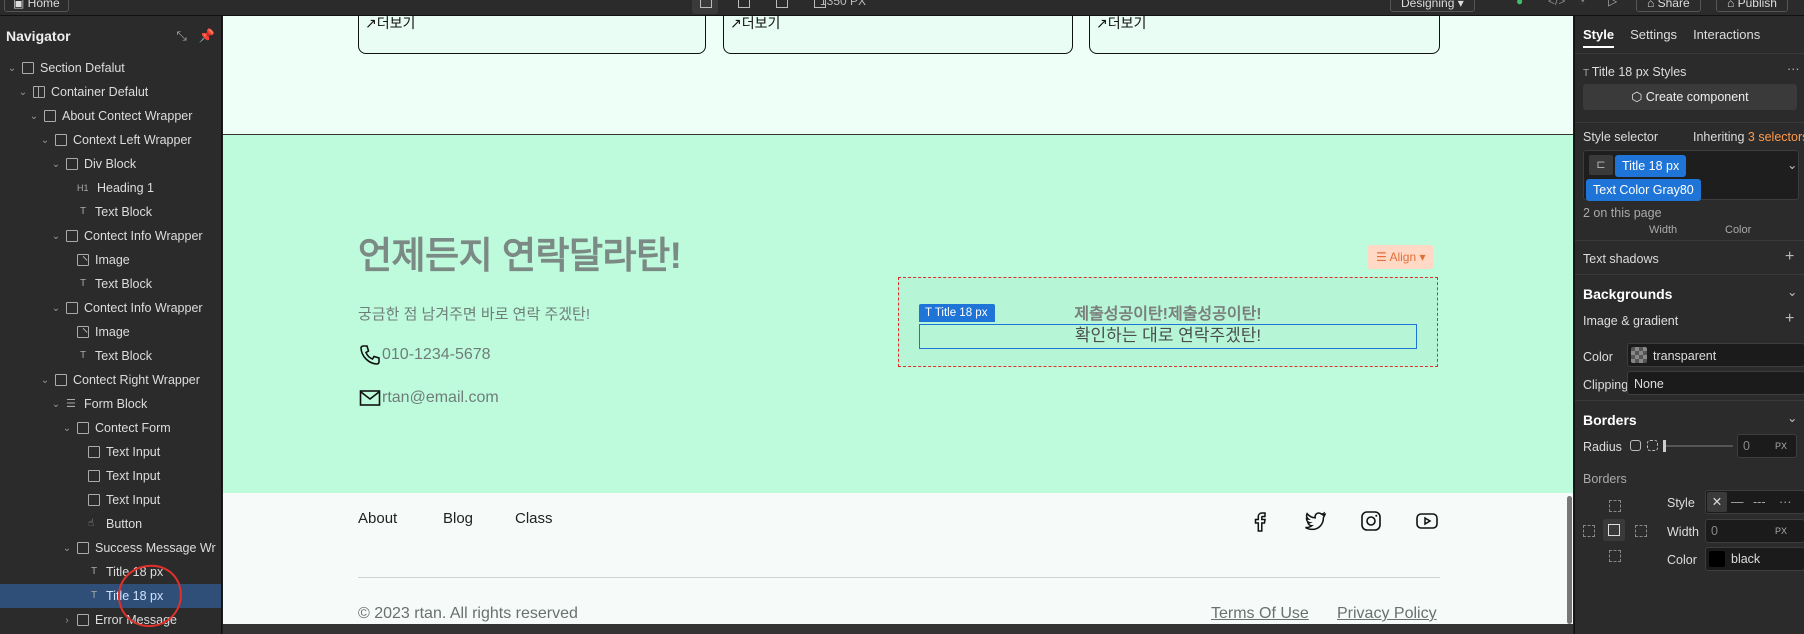  I want to click on border-top-icon, so click(1615, 506).